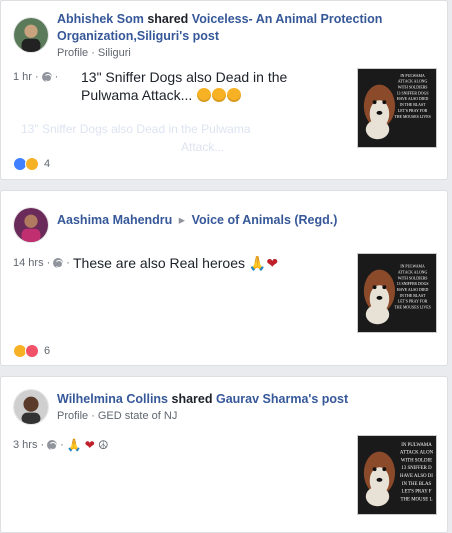 The image size is (452, 533). I want to click on timestamp: 14 hrs, so click(28, 263).